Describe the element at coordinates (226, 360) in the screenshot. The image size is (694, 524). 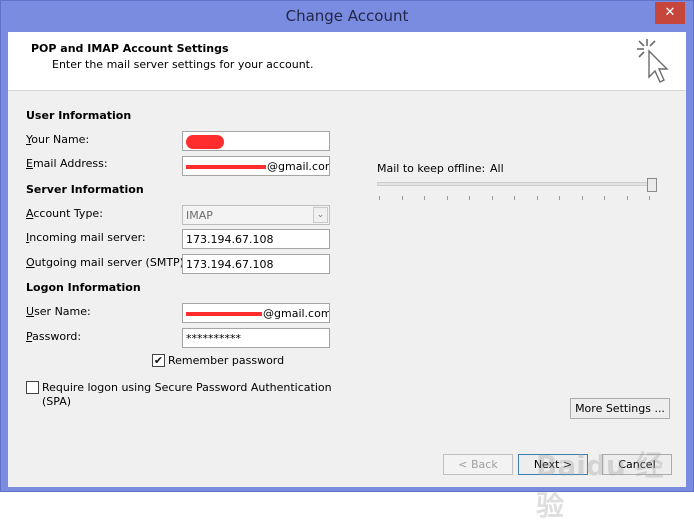
I see `remember-password-label: Remember password` at that location.